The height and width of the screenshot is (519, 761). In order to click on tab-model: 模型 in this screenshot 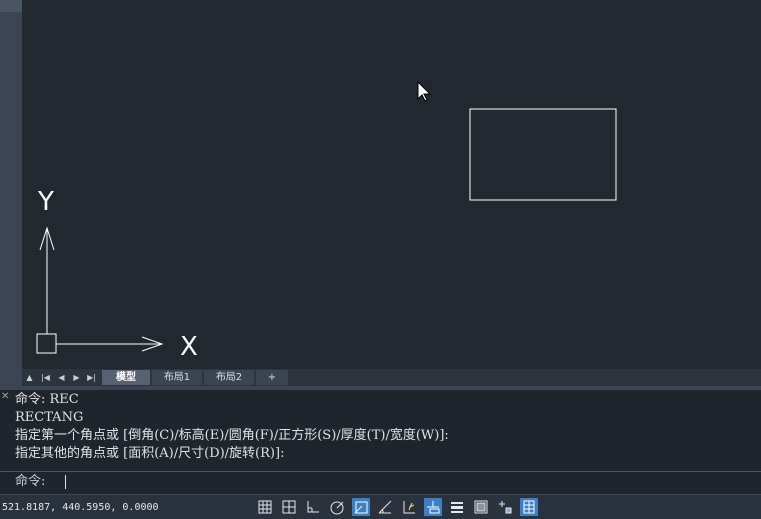, I will do `click(126, 377)`.